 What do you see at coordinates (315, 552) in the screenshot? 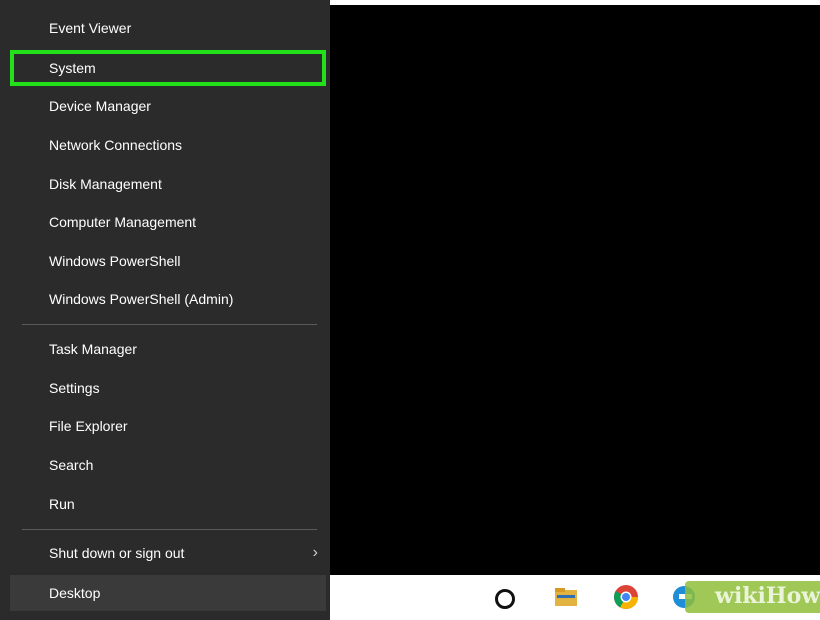
I see `chevron-right-icon: ›` at bounding box center [315, 552].